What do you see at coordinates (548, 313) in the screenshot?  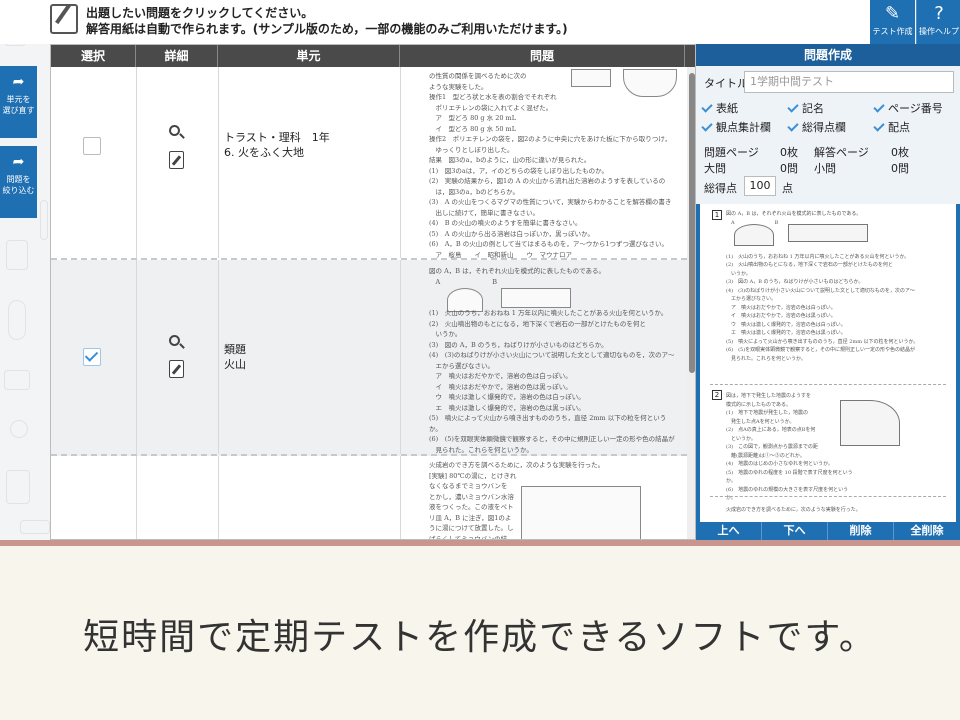 I see `question-text-line: (1) 火山のうち，おおねね 1 万年以内に噴火したことがある火山を何というか。` at bounding box center [548, 313].